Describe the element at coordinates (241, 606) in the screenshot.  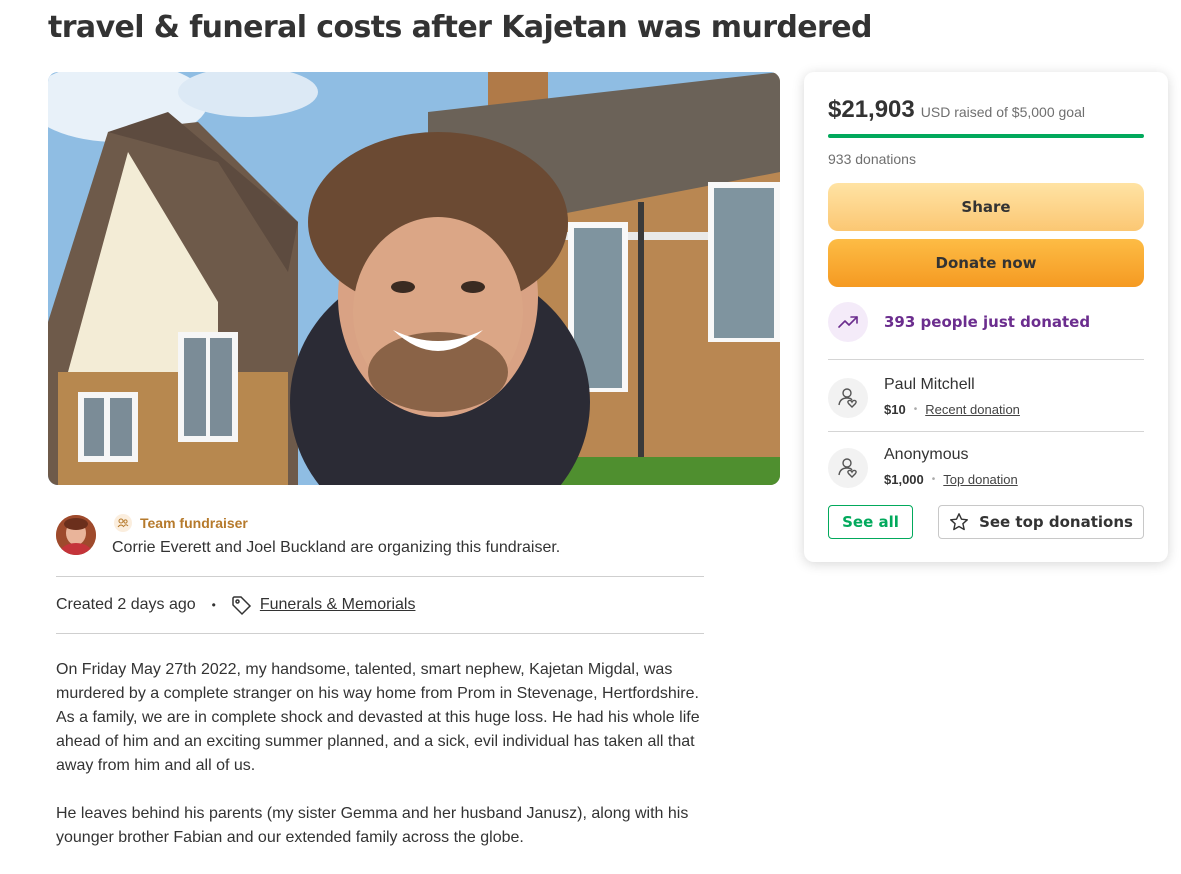
I see `tag-icon` at that location.